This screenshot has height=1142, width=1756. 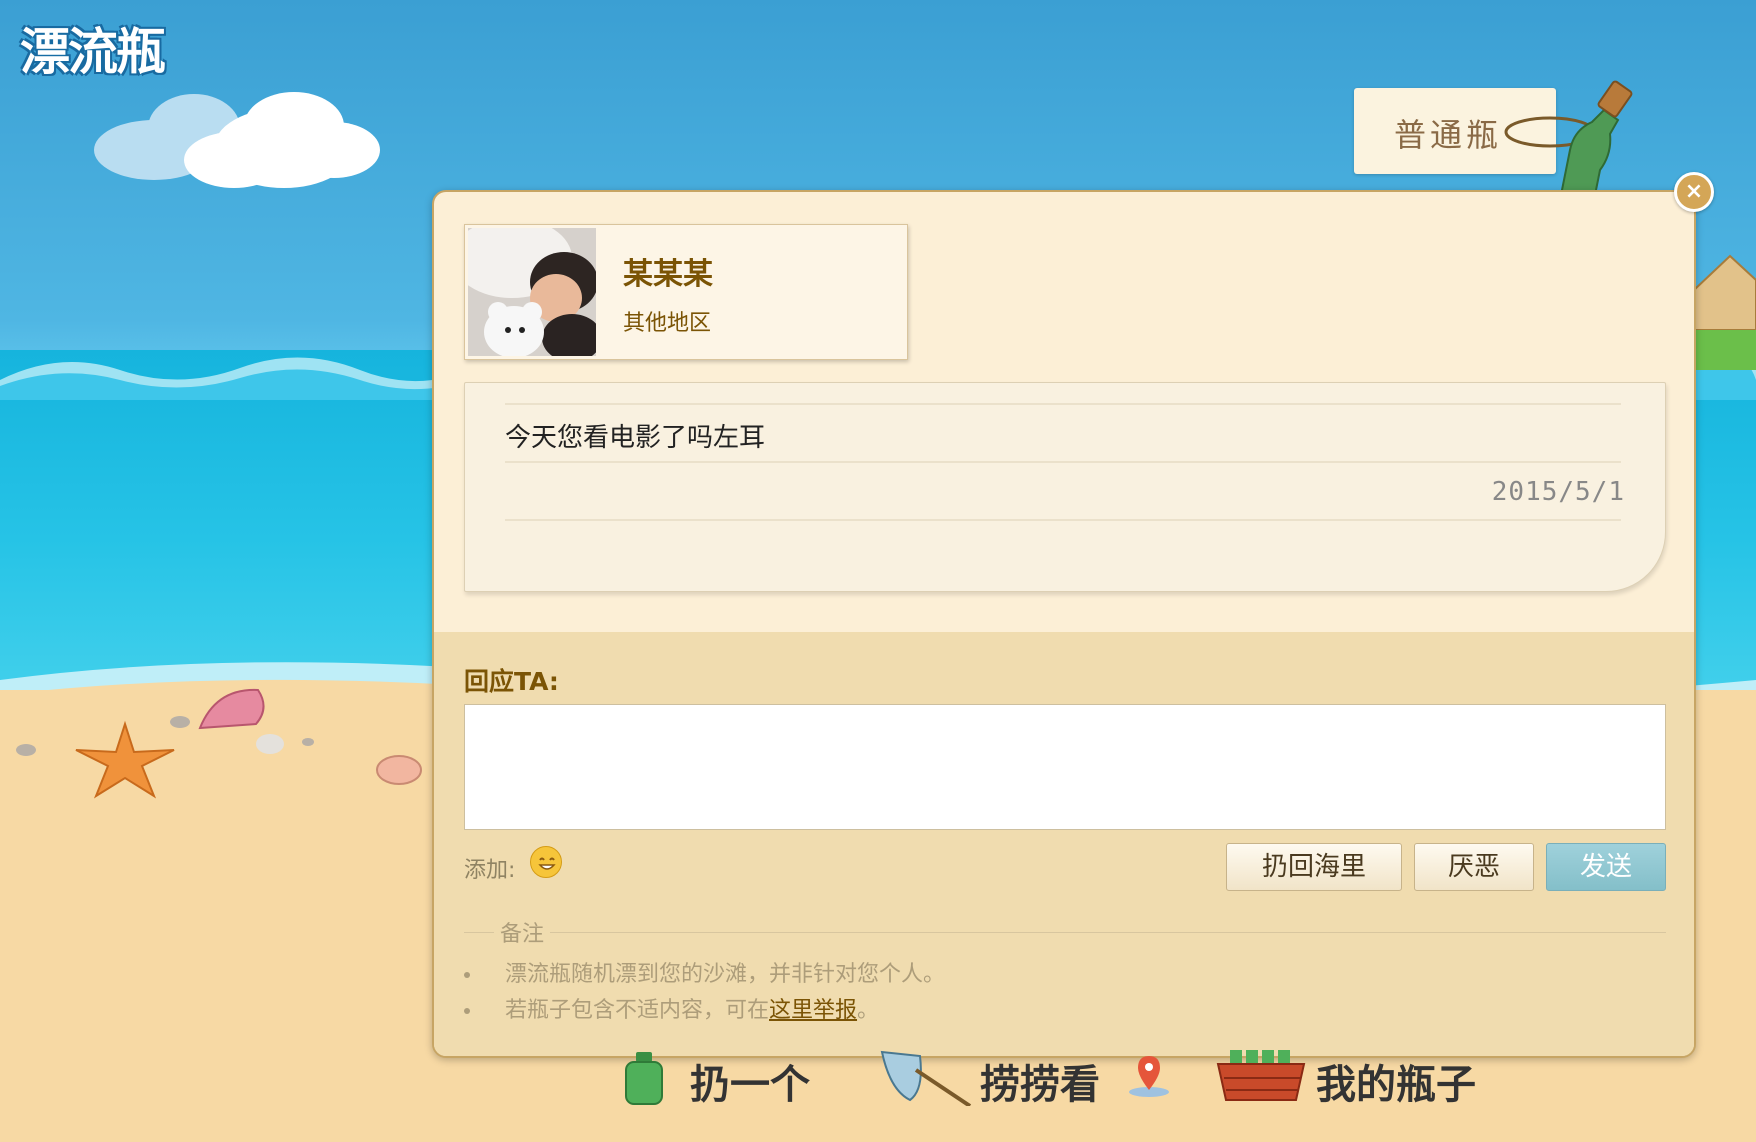 I want to click on nav-my-bottles: 我的瓶子, so click(x=1356, y=1080).